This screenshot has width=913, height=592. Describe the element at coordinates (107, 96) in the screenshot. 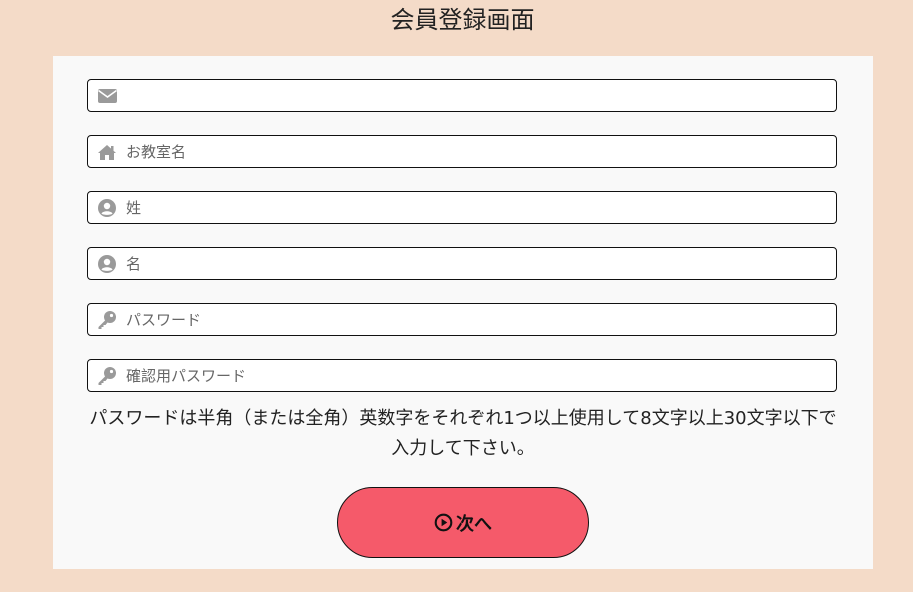

I see `envelope-icon` at that location.